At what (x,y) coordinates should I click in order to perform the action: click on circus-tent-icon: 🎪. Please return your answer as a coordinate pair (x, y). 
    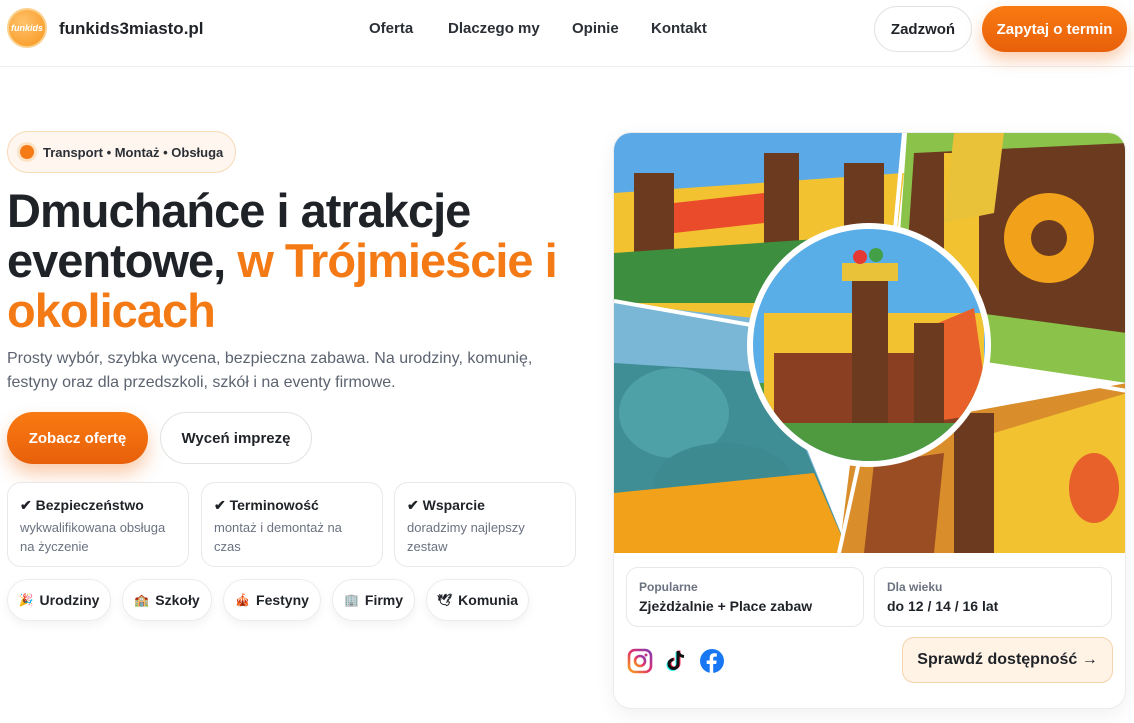
    Looking at the image, I should click on (243, 600).